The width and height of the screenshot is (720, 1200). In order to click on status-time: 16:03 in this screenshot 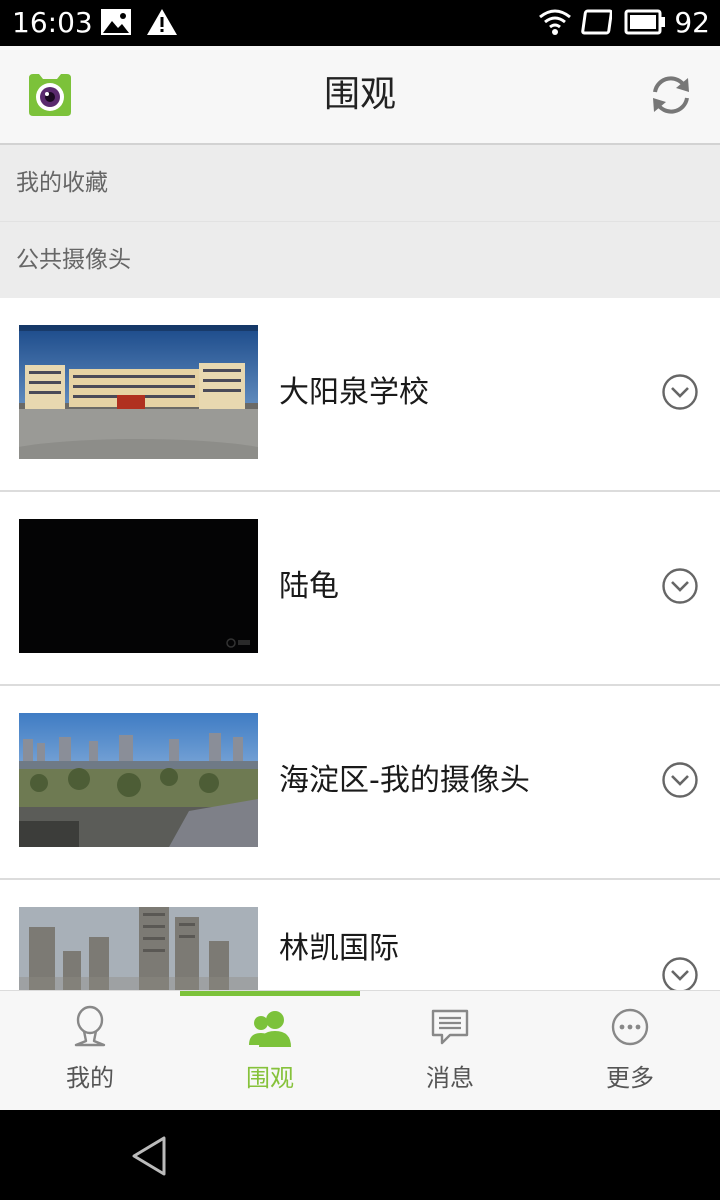, I will do `click(52, 22)`.